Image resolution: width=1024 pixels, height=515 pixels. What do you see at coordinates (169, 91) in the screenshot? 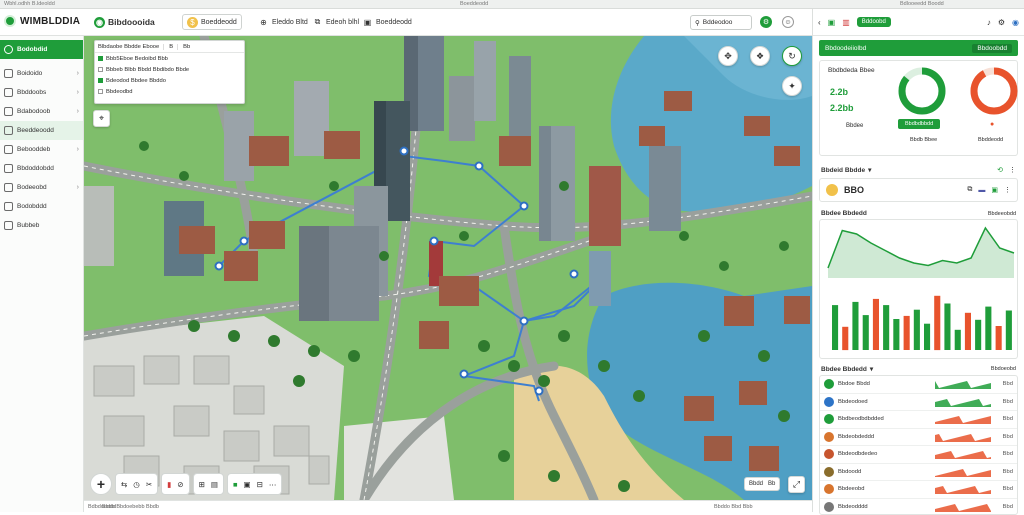
I see `popup-option: Bbdeodbd` at bounding box center [169, 91].